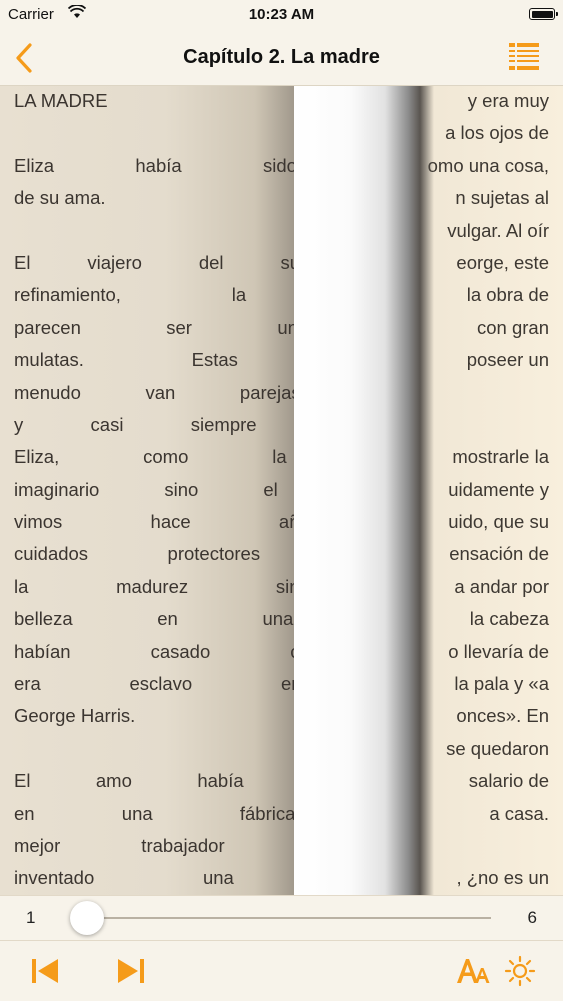 The height and width of the screenshot is (1001, 563). I want to click on curl-text-line: mujer que, so click(354, 490).